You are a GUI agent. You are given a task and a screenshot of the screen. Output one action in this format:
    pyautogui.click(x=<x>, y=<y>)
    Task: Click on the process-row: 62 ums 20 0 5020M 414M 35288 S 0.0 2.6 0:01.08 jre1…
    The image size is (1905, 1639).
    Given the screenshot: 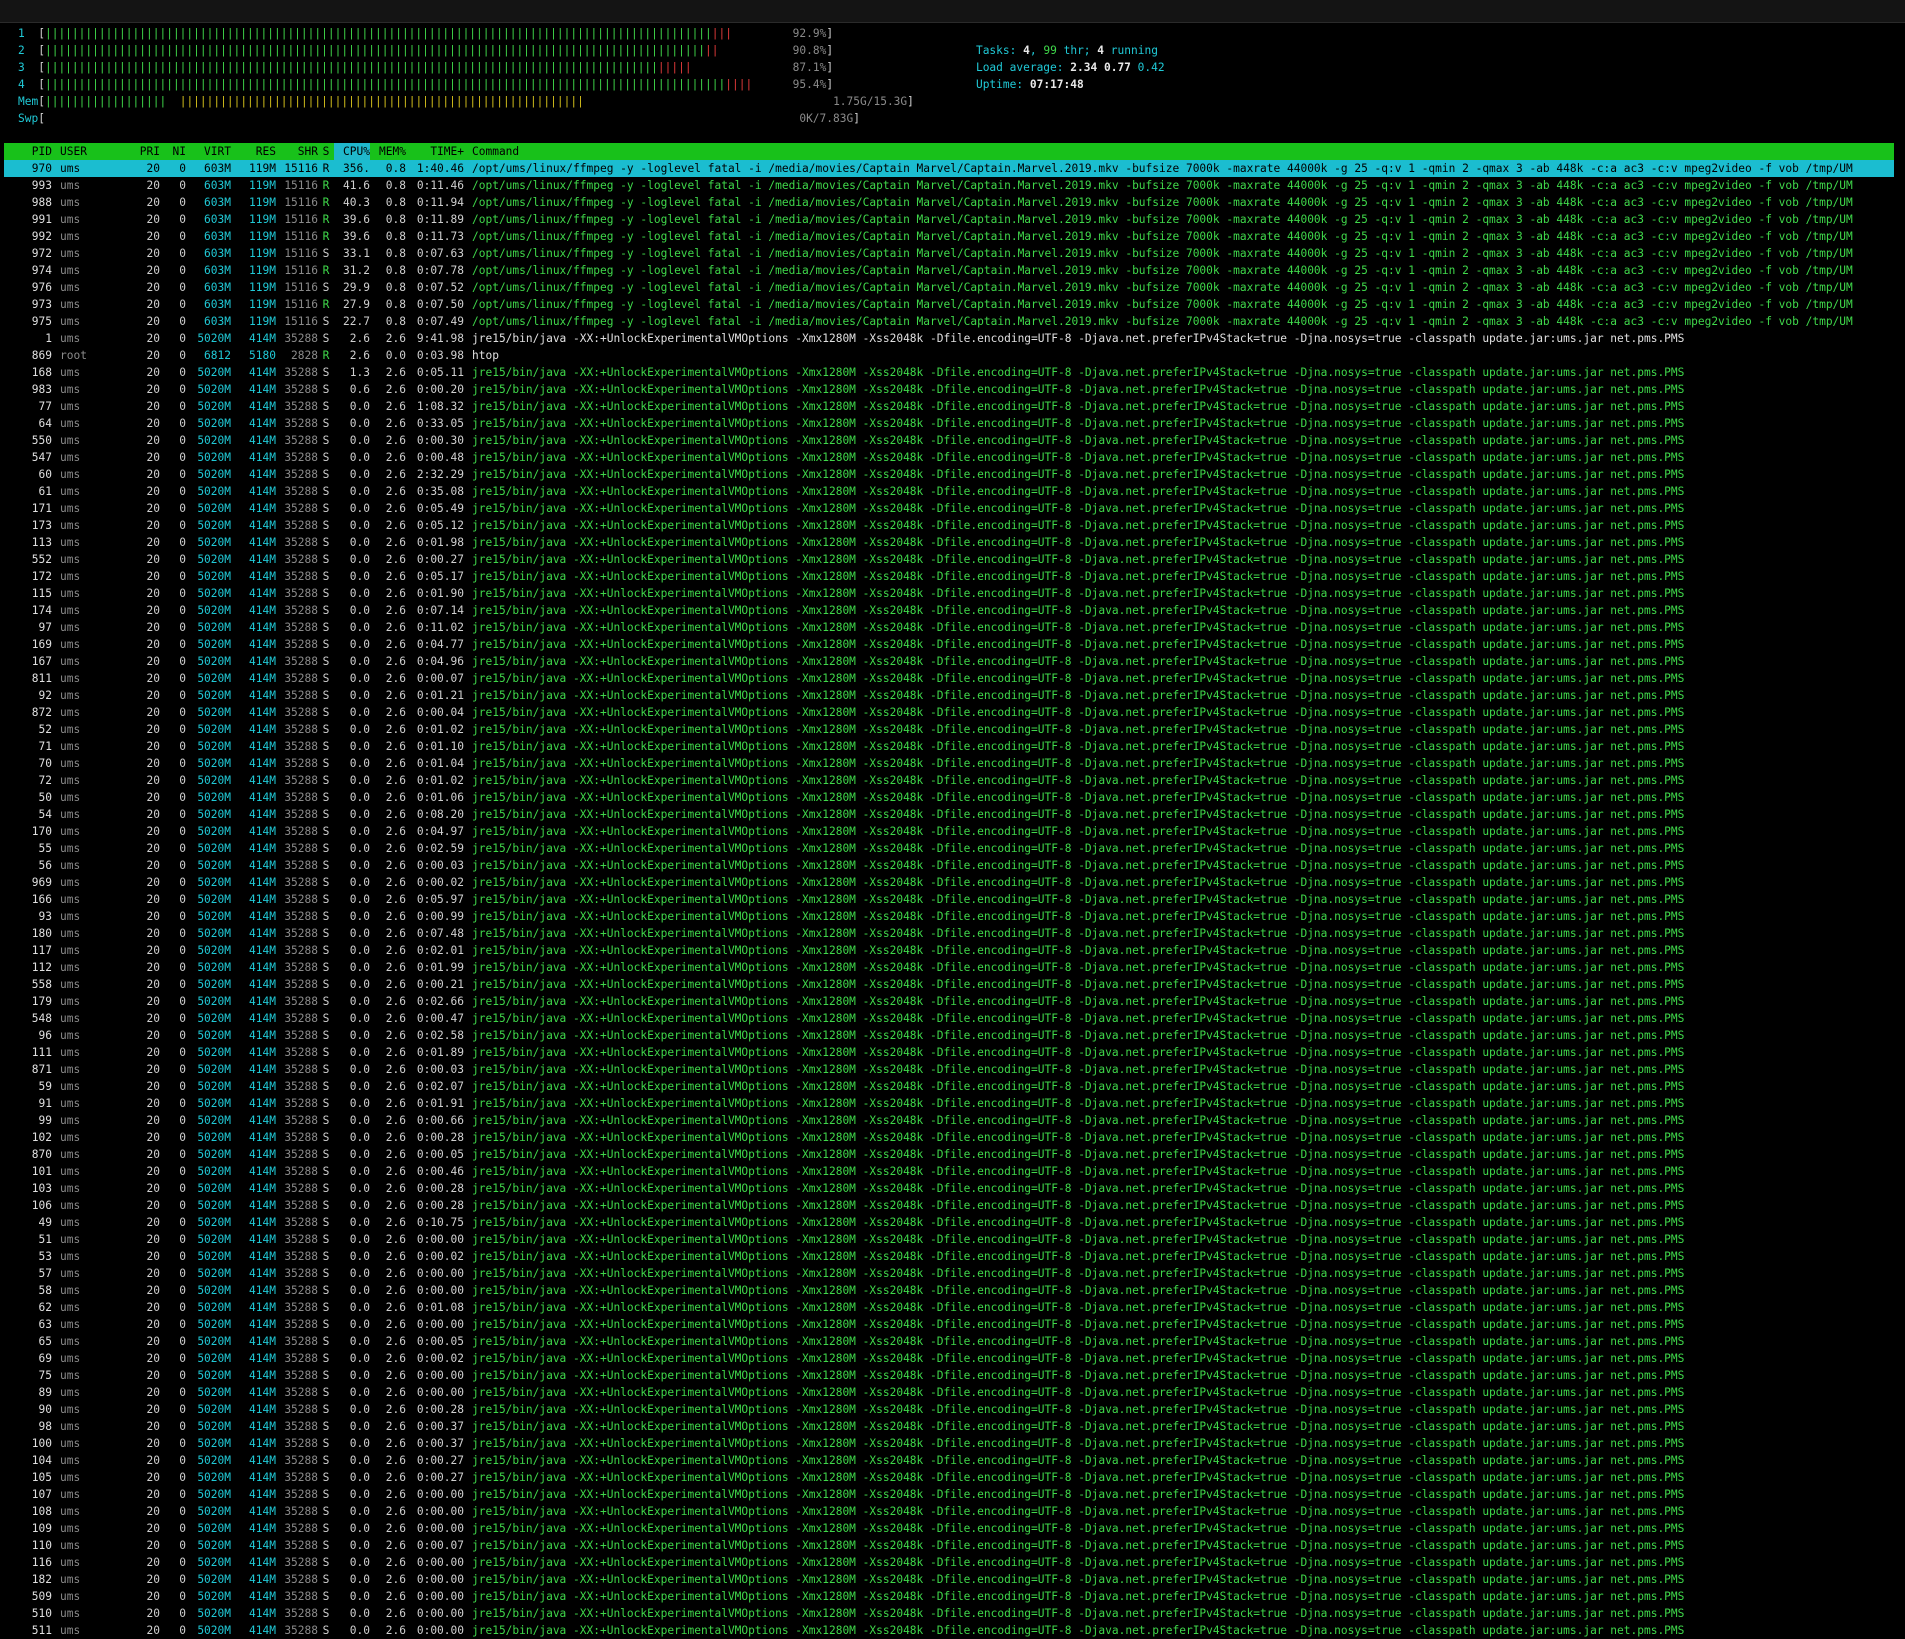 What is the action you would take?
    pyautogui.click(x=949, y=1307)
    